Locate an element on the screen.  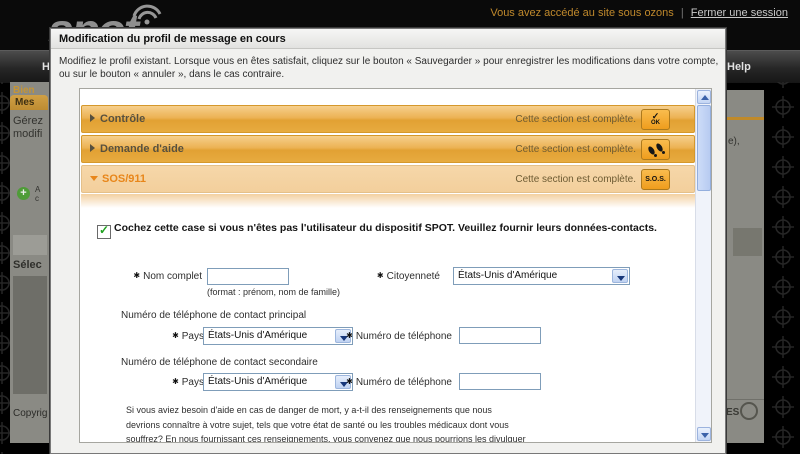
full-name-format-hint: (format : prénom, nom de famille) is located at coordinates (274, 292).